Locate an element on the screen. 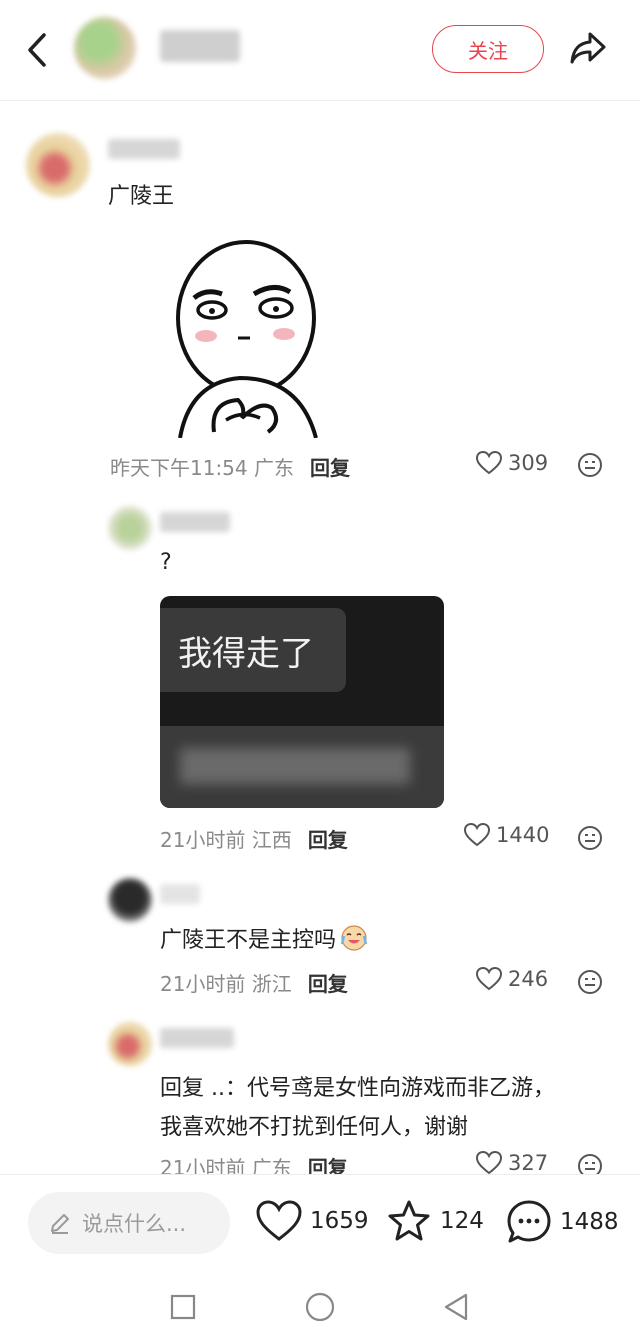 The width and height of the screenshot is (640, 1342). chat-bubble: 我得走了 is located at coordinates (253, 650).